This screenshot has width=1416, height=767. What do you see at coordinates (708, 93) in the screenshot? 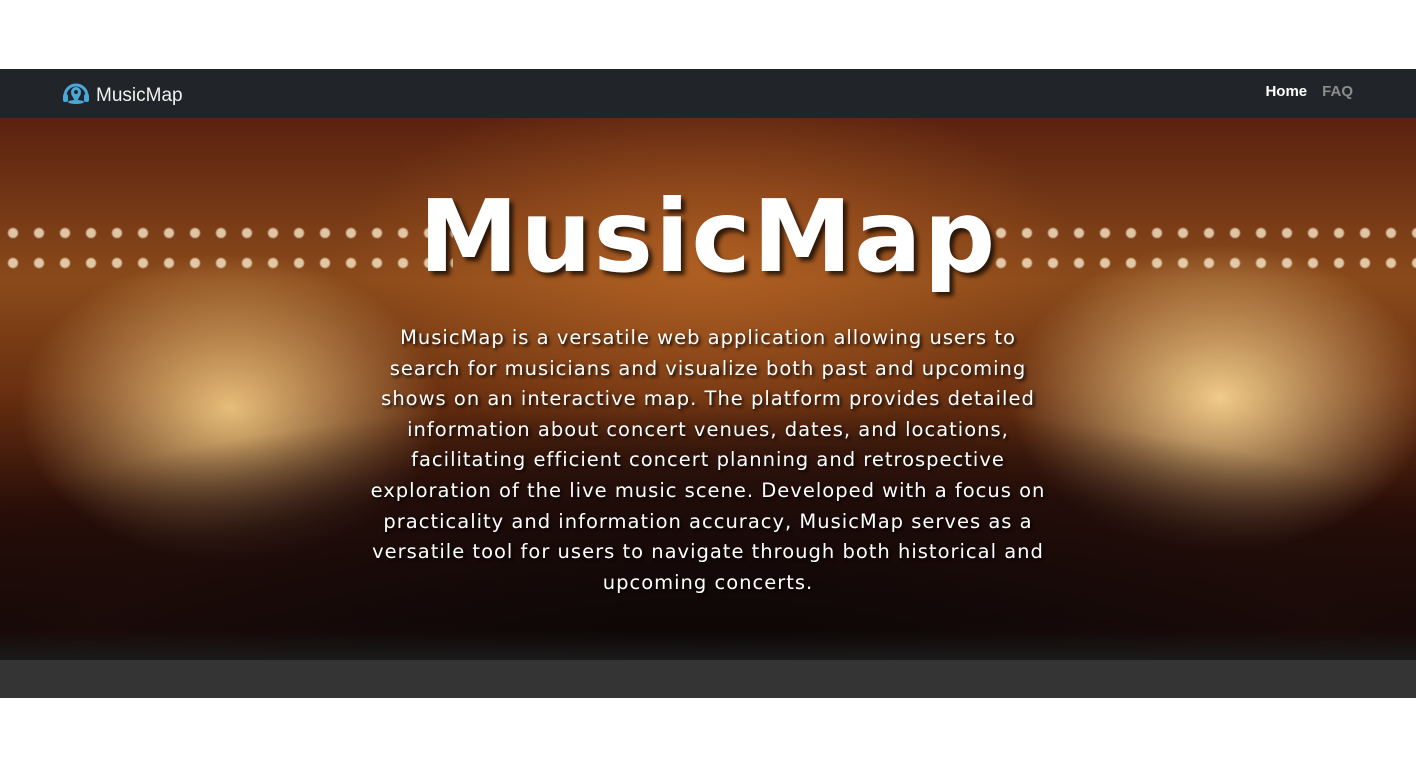
I see `navbar: MusicMap Home FAQ` at bounding box center [708, 93].